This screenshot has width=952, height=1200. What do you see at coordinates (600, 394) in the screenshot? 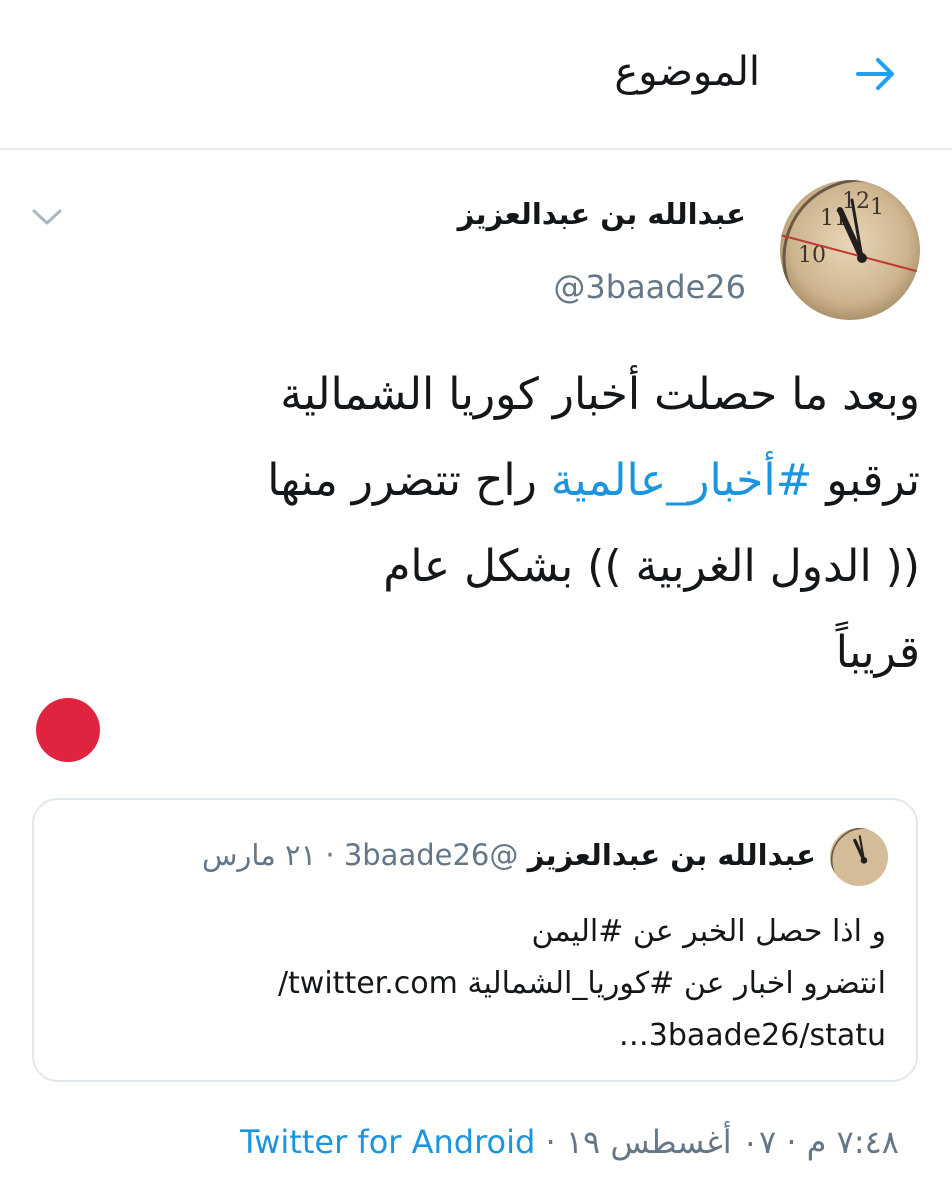
I see `tweet-text-line: وبعد ما حصلت أخبار كوريا الشمالية` at bounding box center [600, 394].